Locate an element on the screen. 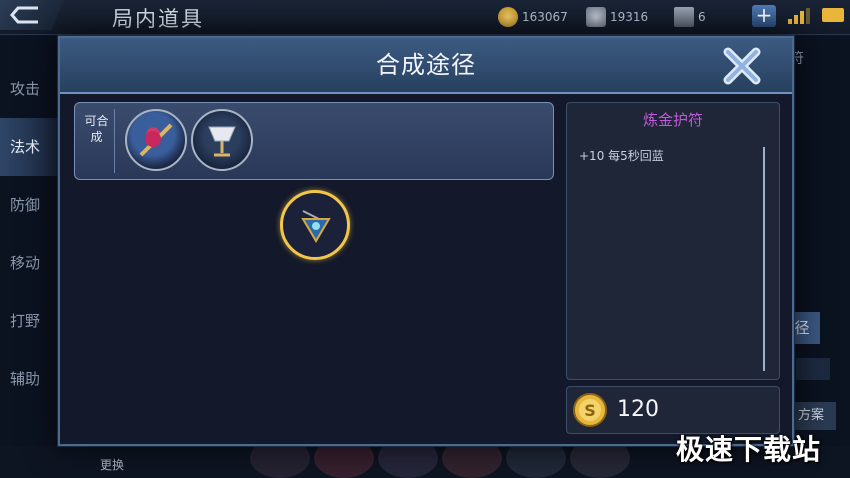  amulet-item-art is located at coordinates (316, 226).